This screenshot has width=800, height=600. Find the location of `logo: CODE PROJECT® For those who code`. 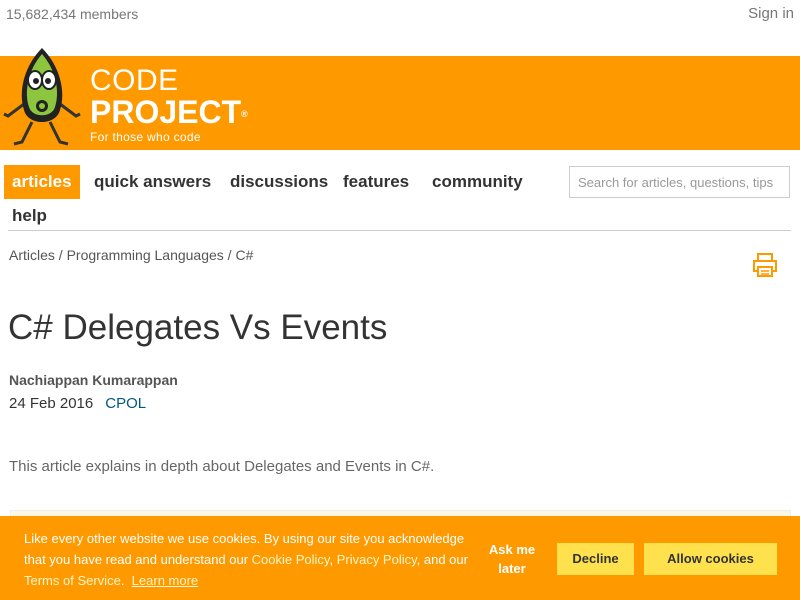

logo: CODE PROJECT® For those who code is located at coordinates (169, 105).